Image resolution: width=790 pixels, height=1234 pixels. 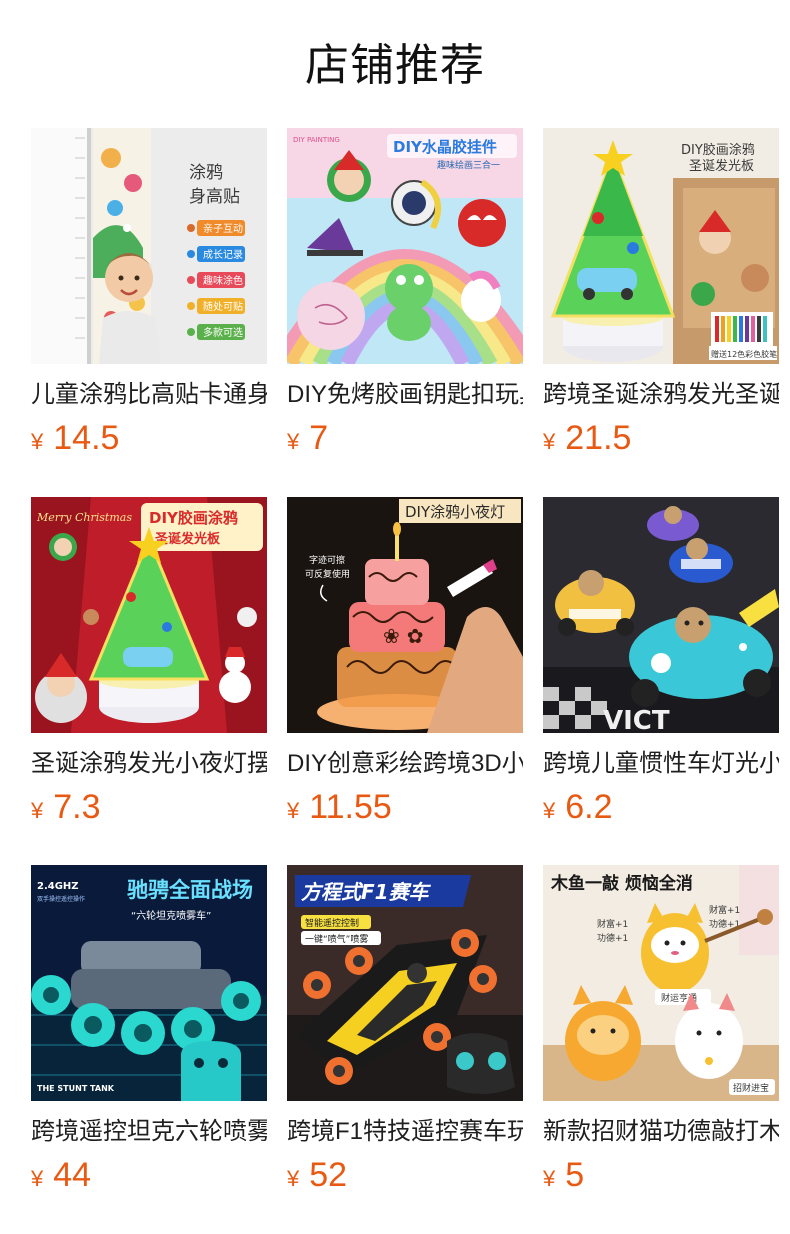 I want to click on product-price: ¥14.5, so click(x=149, y=441).